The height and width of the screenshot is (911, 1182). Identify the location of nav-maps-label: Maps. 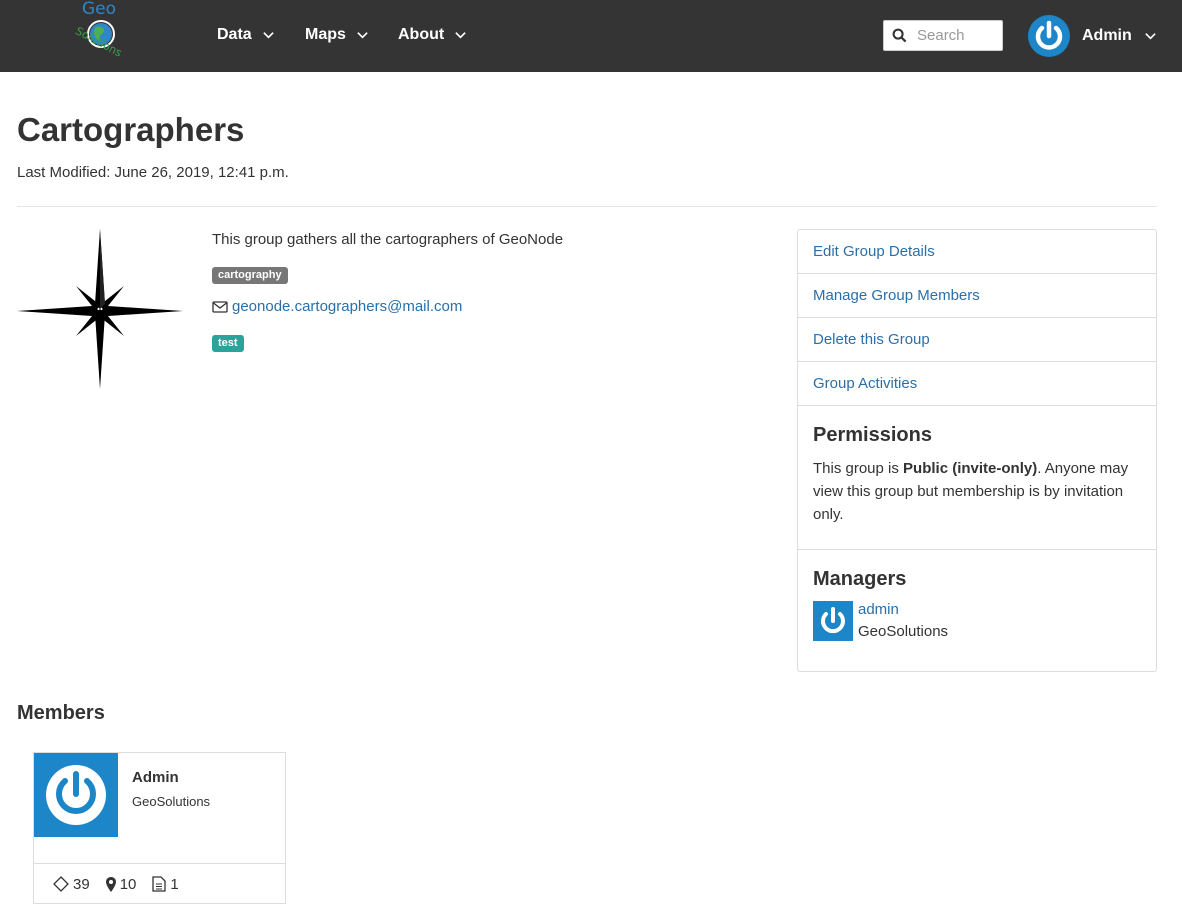
(325, 34).